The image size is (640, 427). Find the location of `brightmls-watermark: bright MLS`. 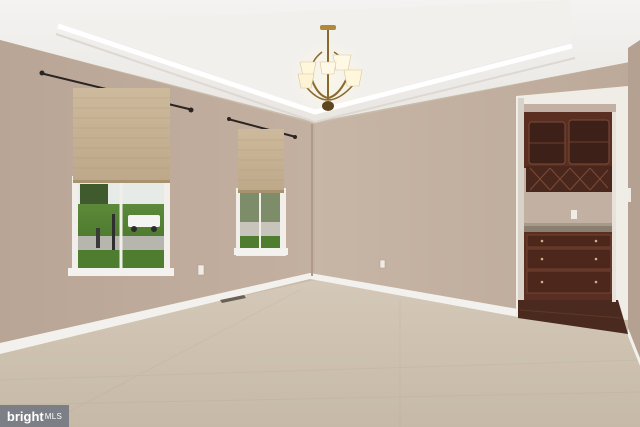

brightmls-watermark: bright MLS is located at coordinates (34, 416).